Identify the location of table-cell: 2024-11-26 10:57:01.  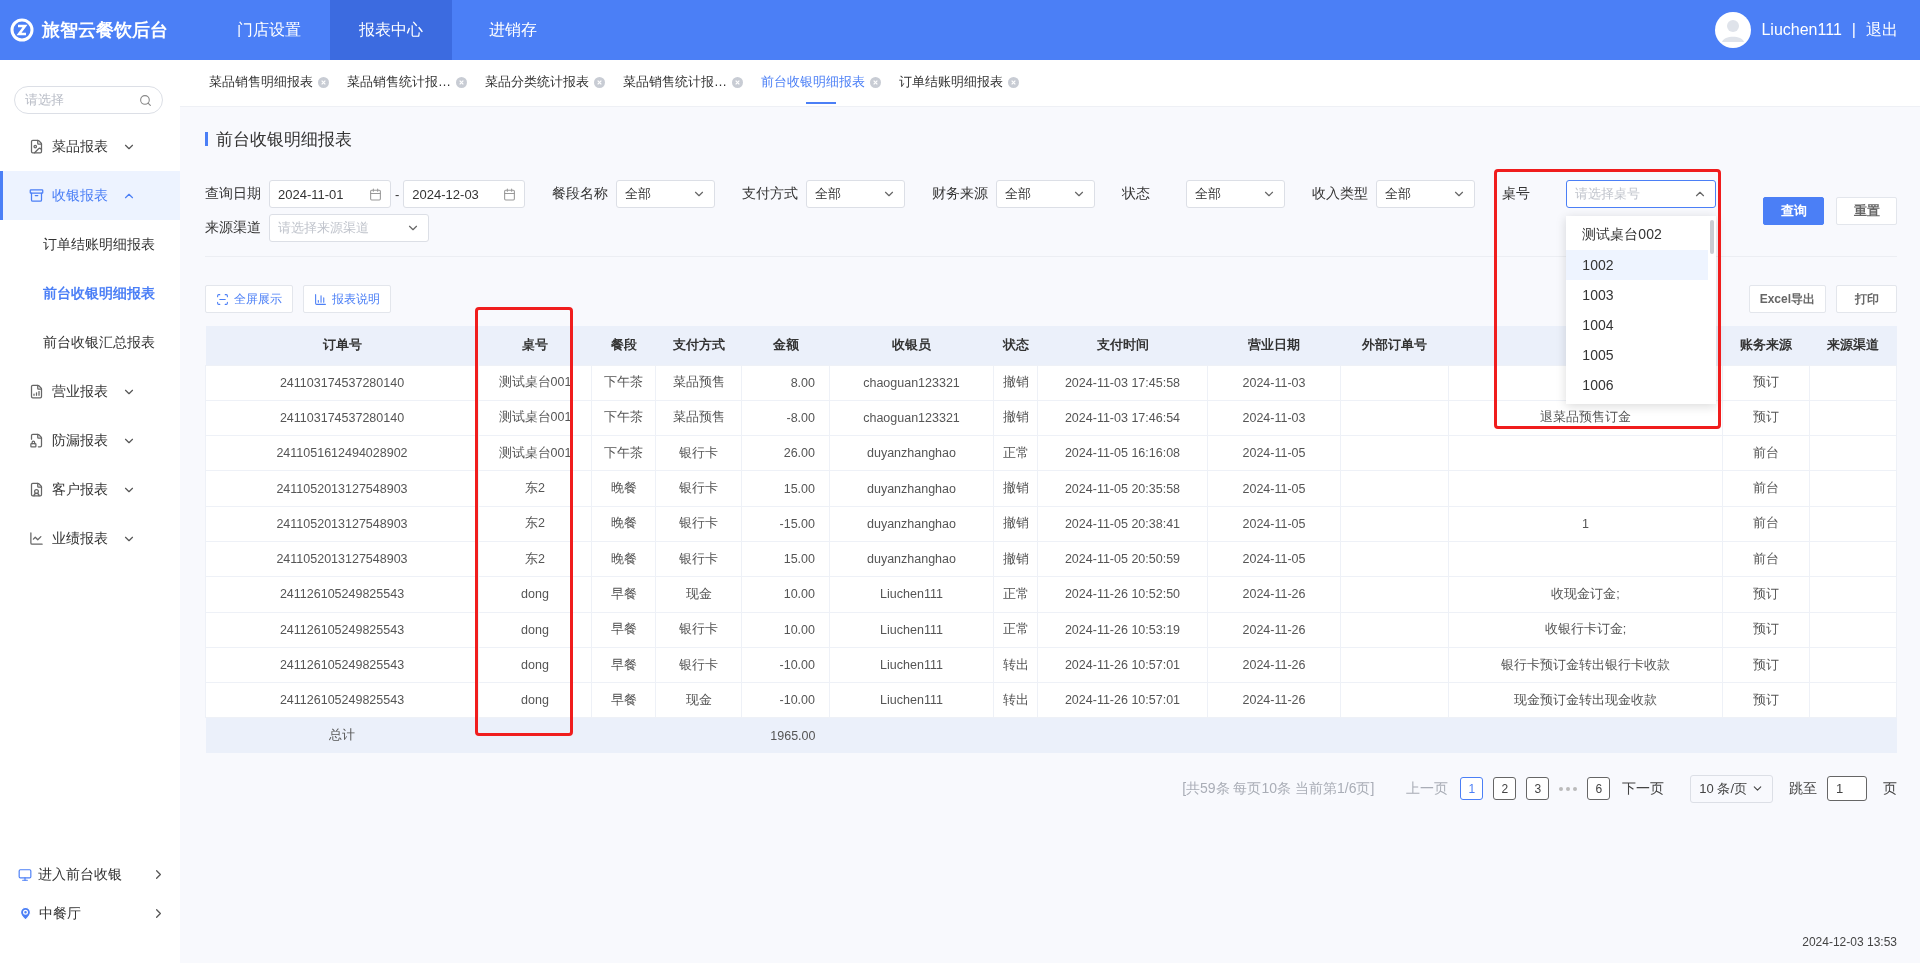
(1122, 700).